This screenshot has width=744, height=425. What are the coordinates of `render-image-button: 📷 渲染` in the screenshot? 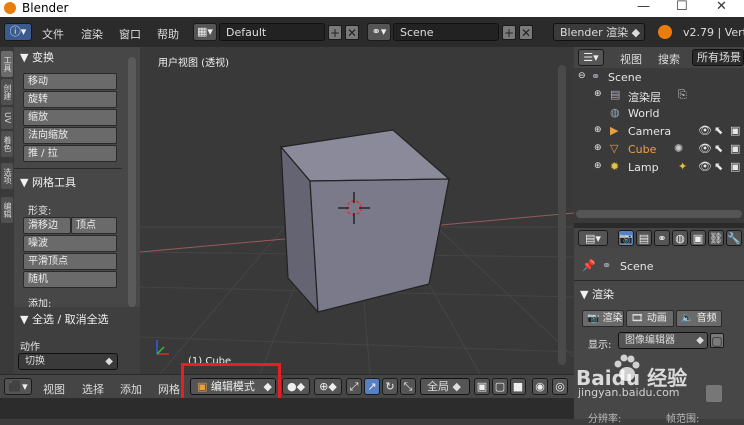 It's located at (603, 318).